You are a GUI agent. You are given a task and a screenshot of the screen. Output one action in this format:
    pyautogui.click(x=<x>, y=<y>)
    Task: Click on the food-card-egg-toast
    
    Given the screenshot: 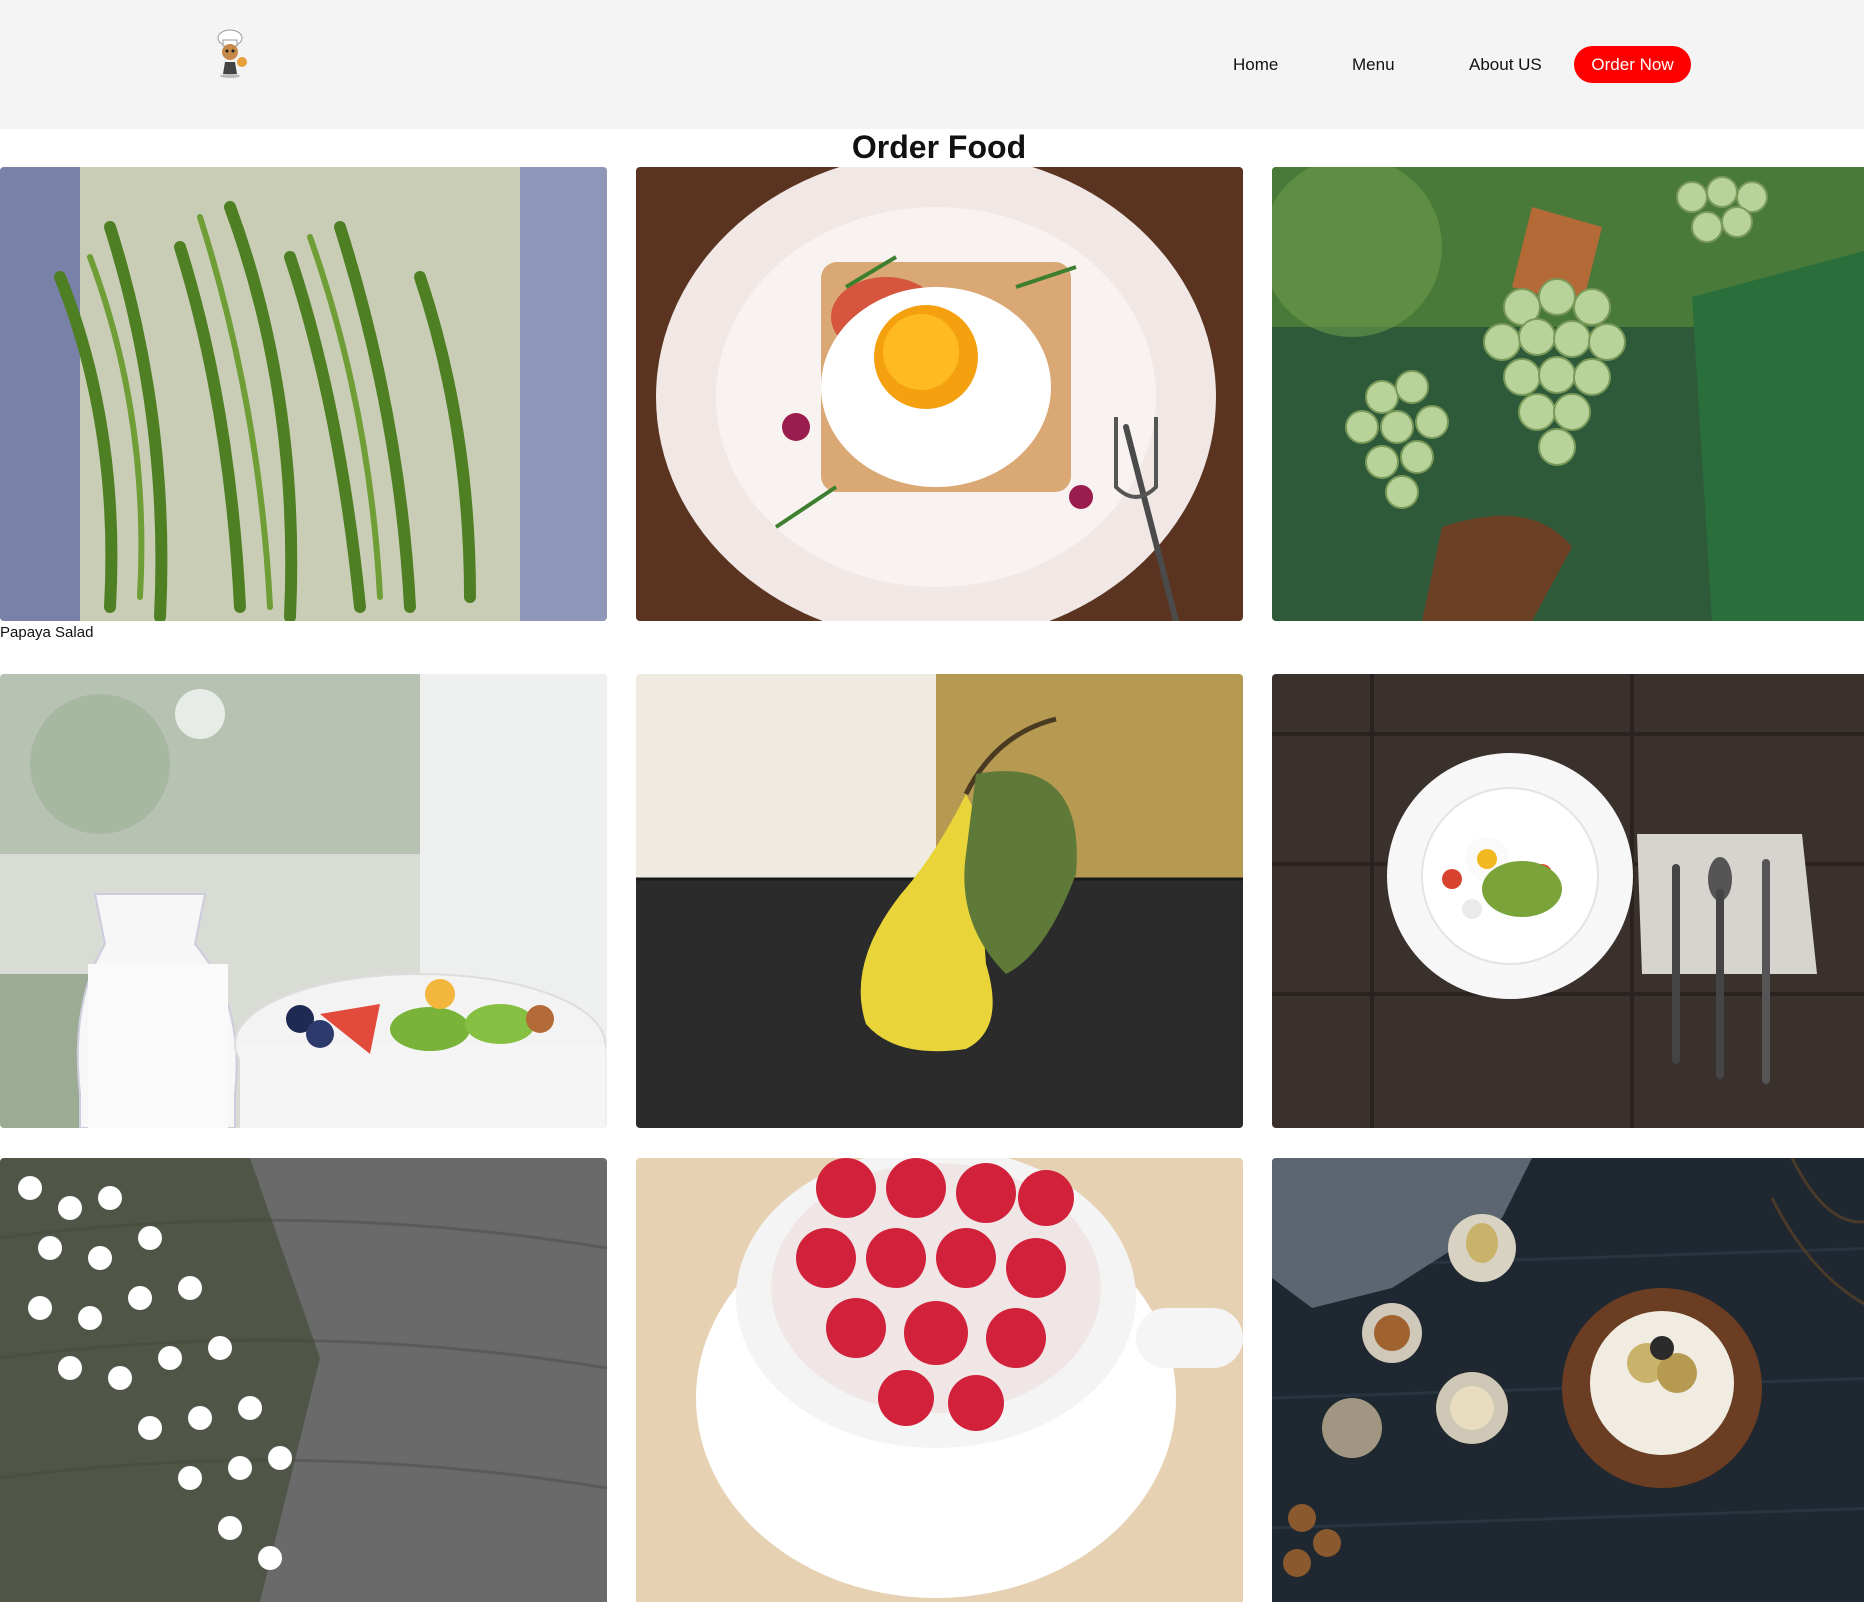 What is the action you would take?
    pyautogui.click(x=939, y=394)
    